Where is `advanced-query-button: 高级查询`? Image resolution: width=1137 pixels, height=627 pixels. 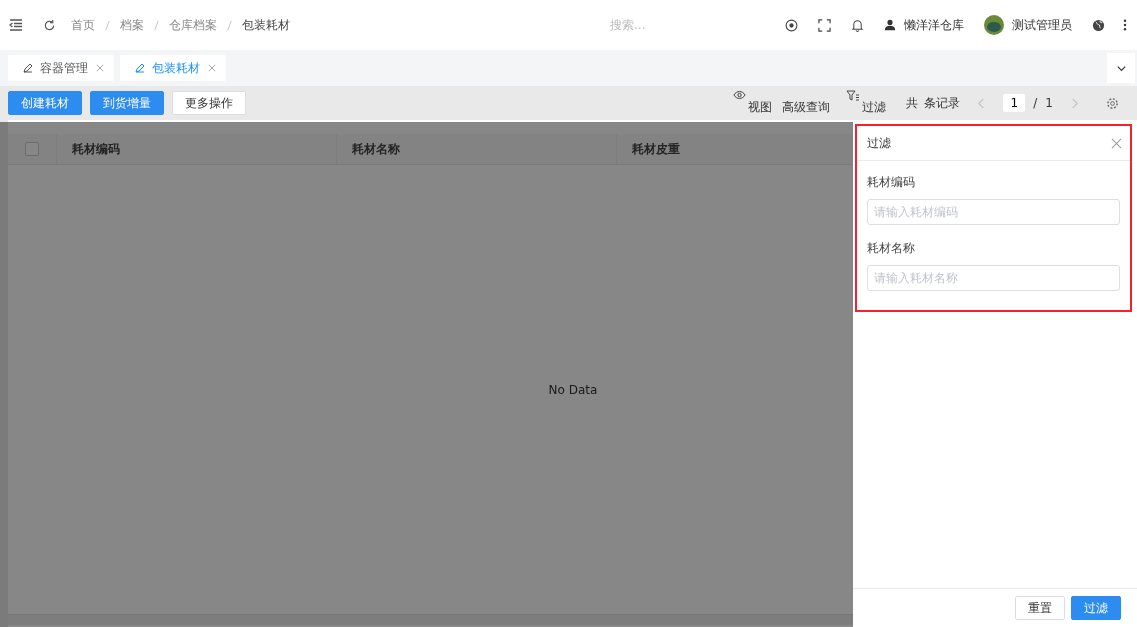 advanced-query-button: 高级查询 is located at coordinates (806, 107).